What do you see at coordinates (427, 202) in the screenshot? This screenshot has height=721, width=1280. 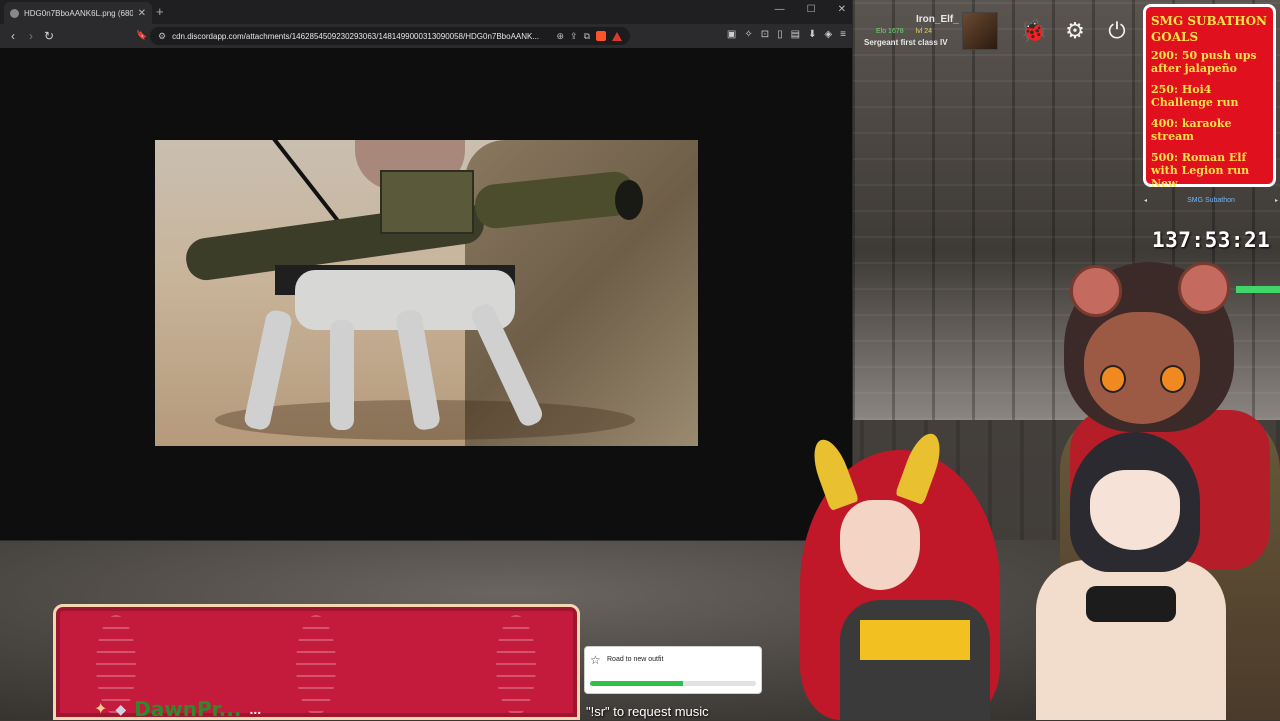 I see `image-control-box` at bounding box center [427, 202].